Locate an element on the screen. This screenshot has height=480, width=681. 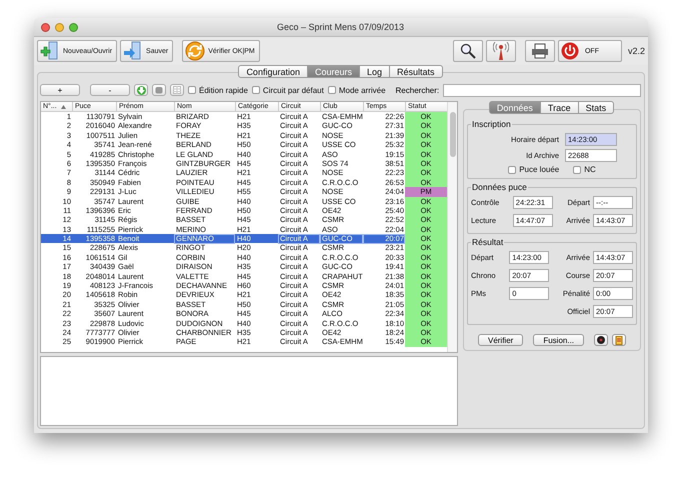
search-field is located at coordinates (542, 90).